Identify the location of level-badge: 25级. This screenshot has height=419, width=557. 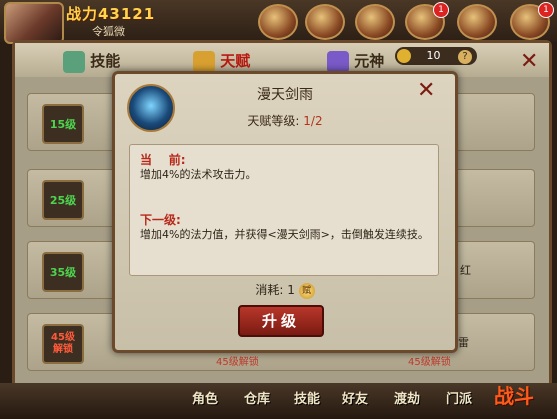
(63, 200).